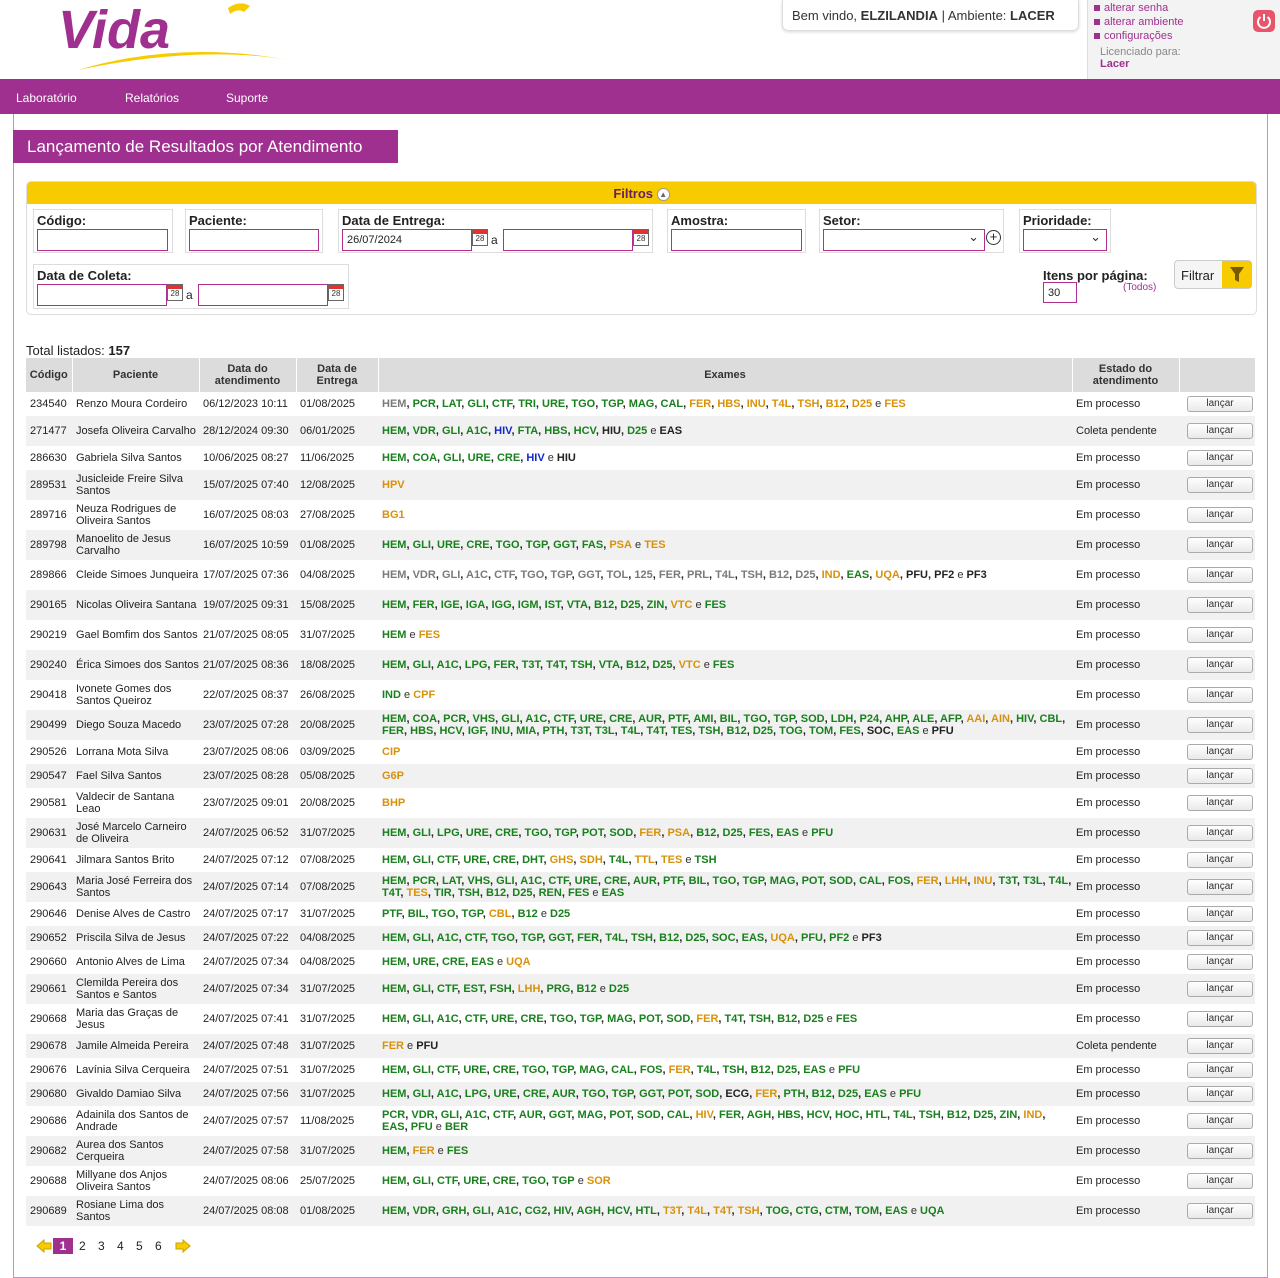 The image size is (1280, 1278). What do you see at coordinates (655, 545) in the screenshot?
I see `exam-code: TES` at bounding box center [655, 545].